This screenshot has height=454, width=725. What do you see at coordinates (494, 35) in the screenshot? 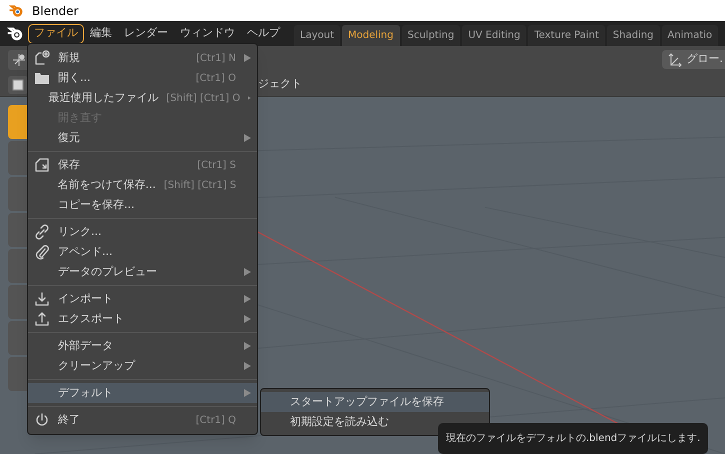
I see `workspace-tab: UV Editing` at bounding box center [494, 35].